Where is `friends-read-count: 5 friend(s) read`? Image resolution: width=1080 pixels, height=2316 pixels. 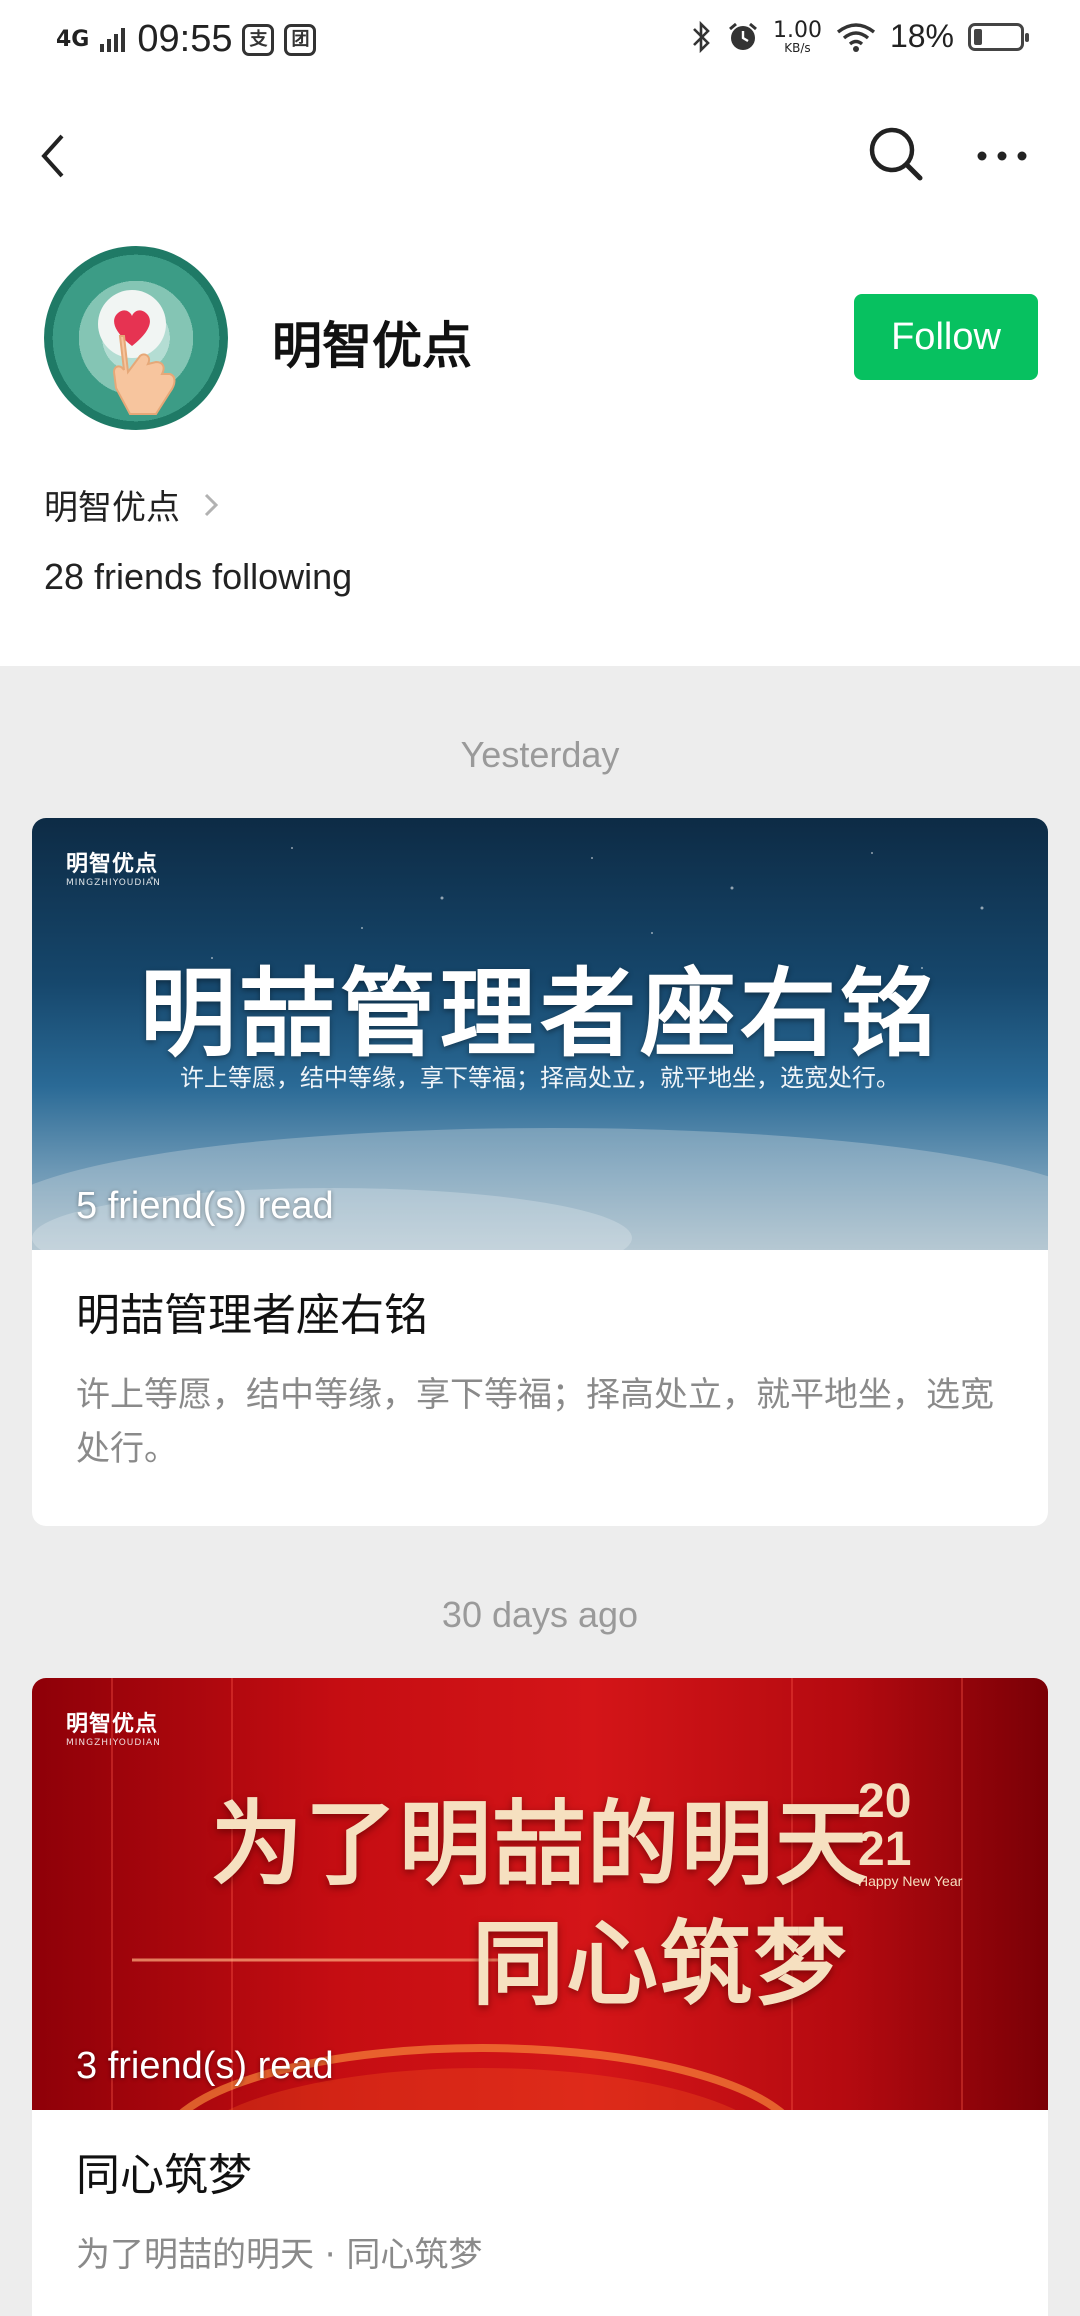
friends-read-count: 5 friend(s) read is located at coordinates (205, 1206).